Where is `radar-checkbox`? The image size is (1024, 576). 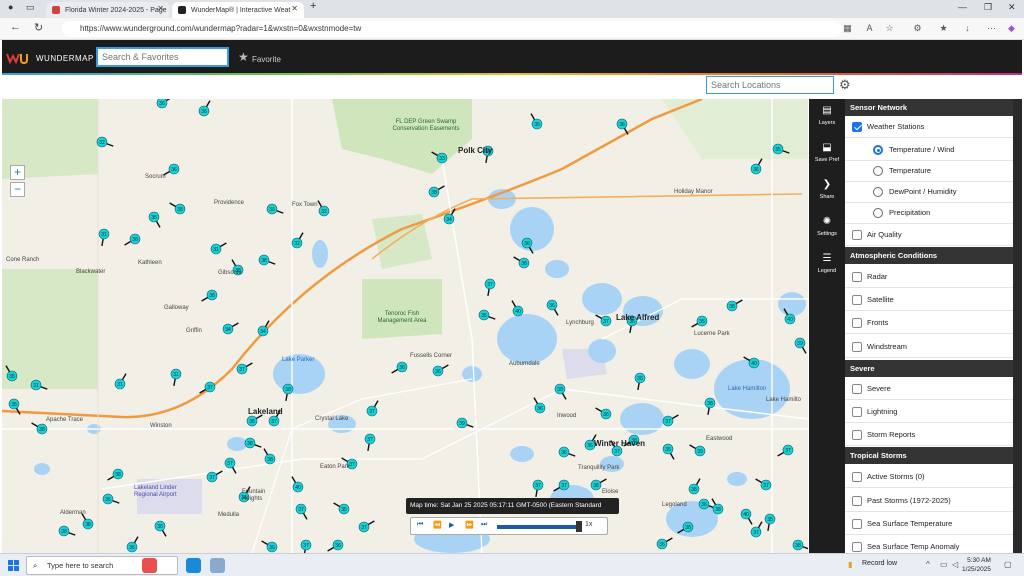
radar-checkbox is located at coordinates (857, 277).